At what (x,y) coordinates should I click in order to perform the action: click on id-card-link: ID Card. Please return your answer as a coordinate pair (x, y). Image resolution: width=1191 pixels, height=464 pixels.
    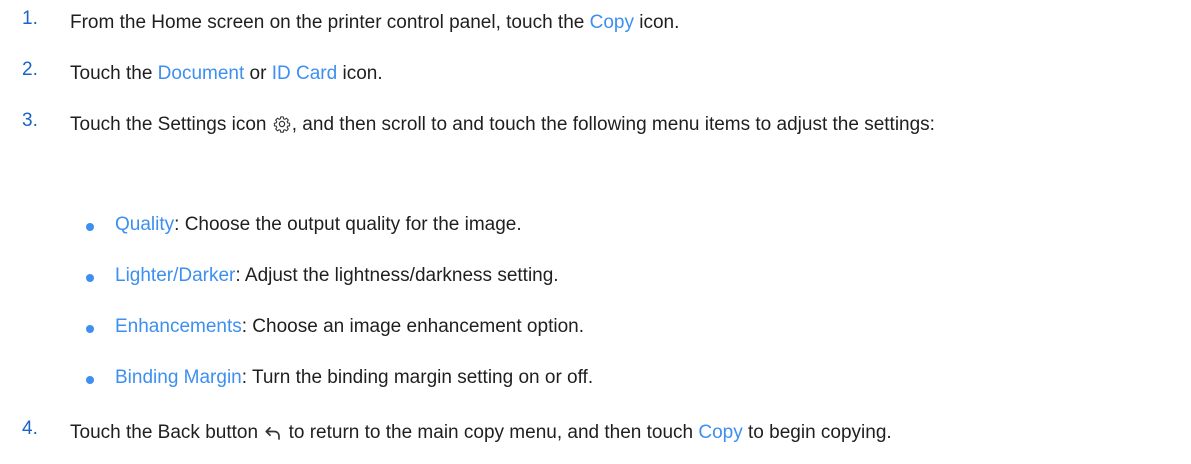
    Looking at the image, I should click on (304, 73).